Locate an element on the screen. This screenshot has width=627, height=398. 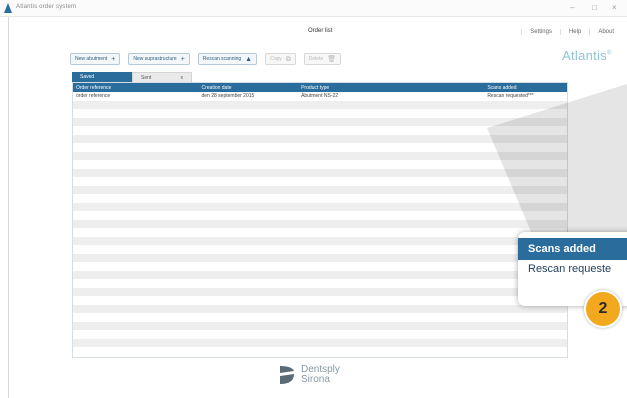
window-titlebar: Atlantis order system – □ × is located at coordinates (313, 8).